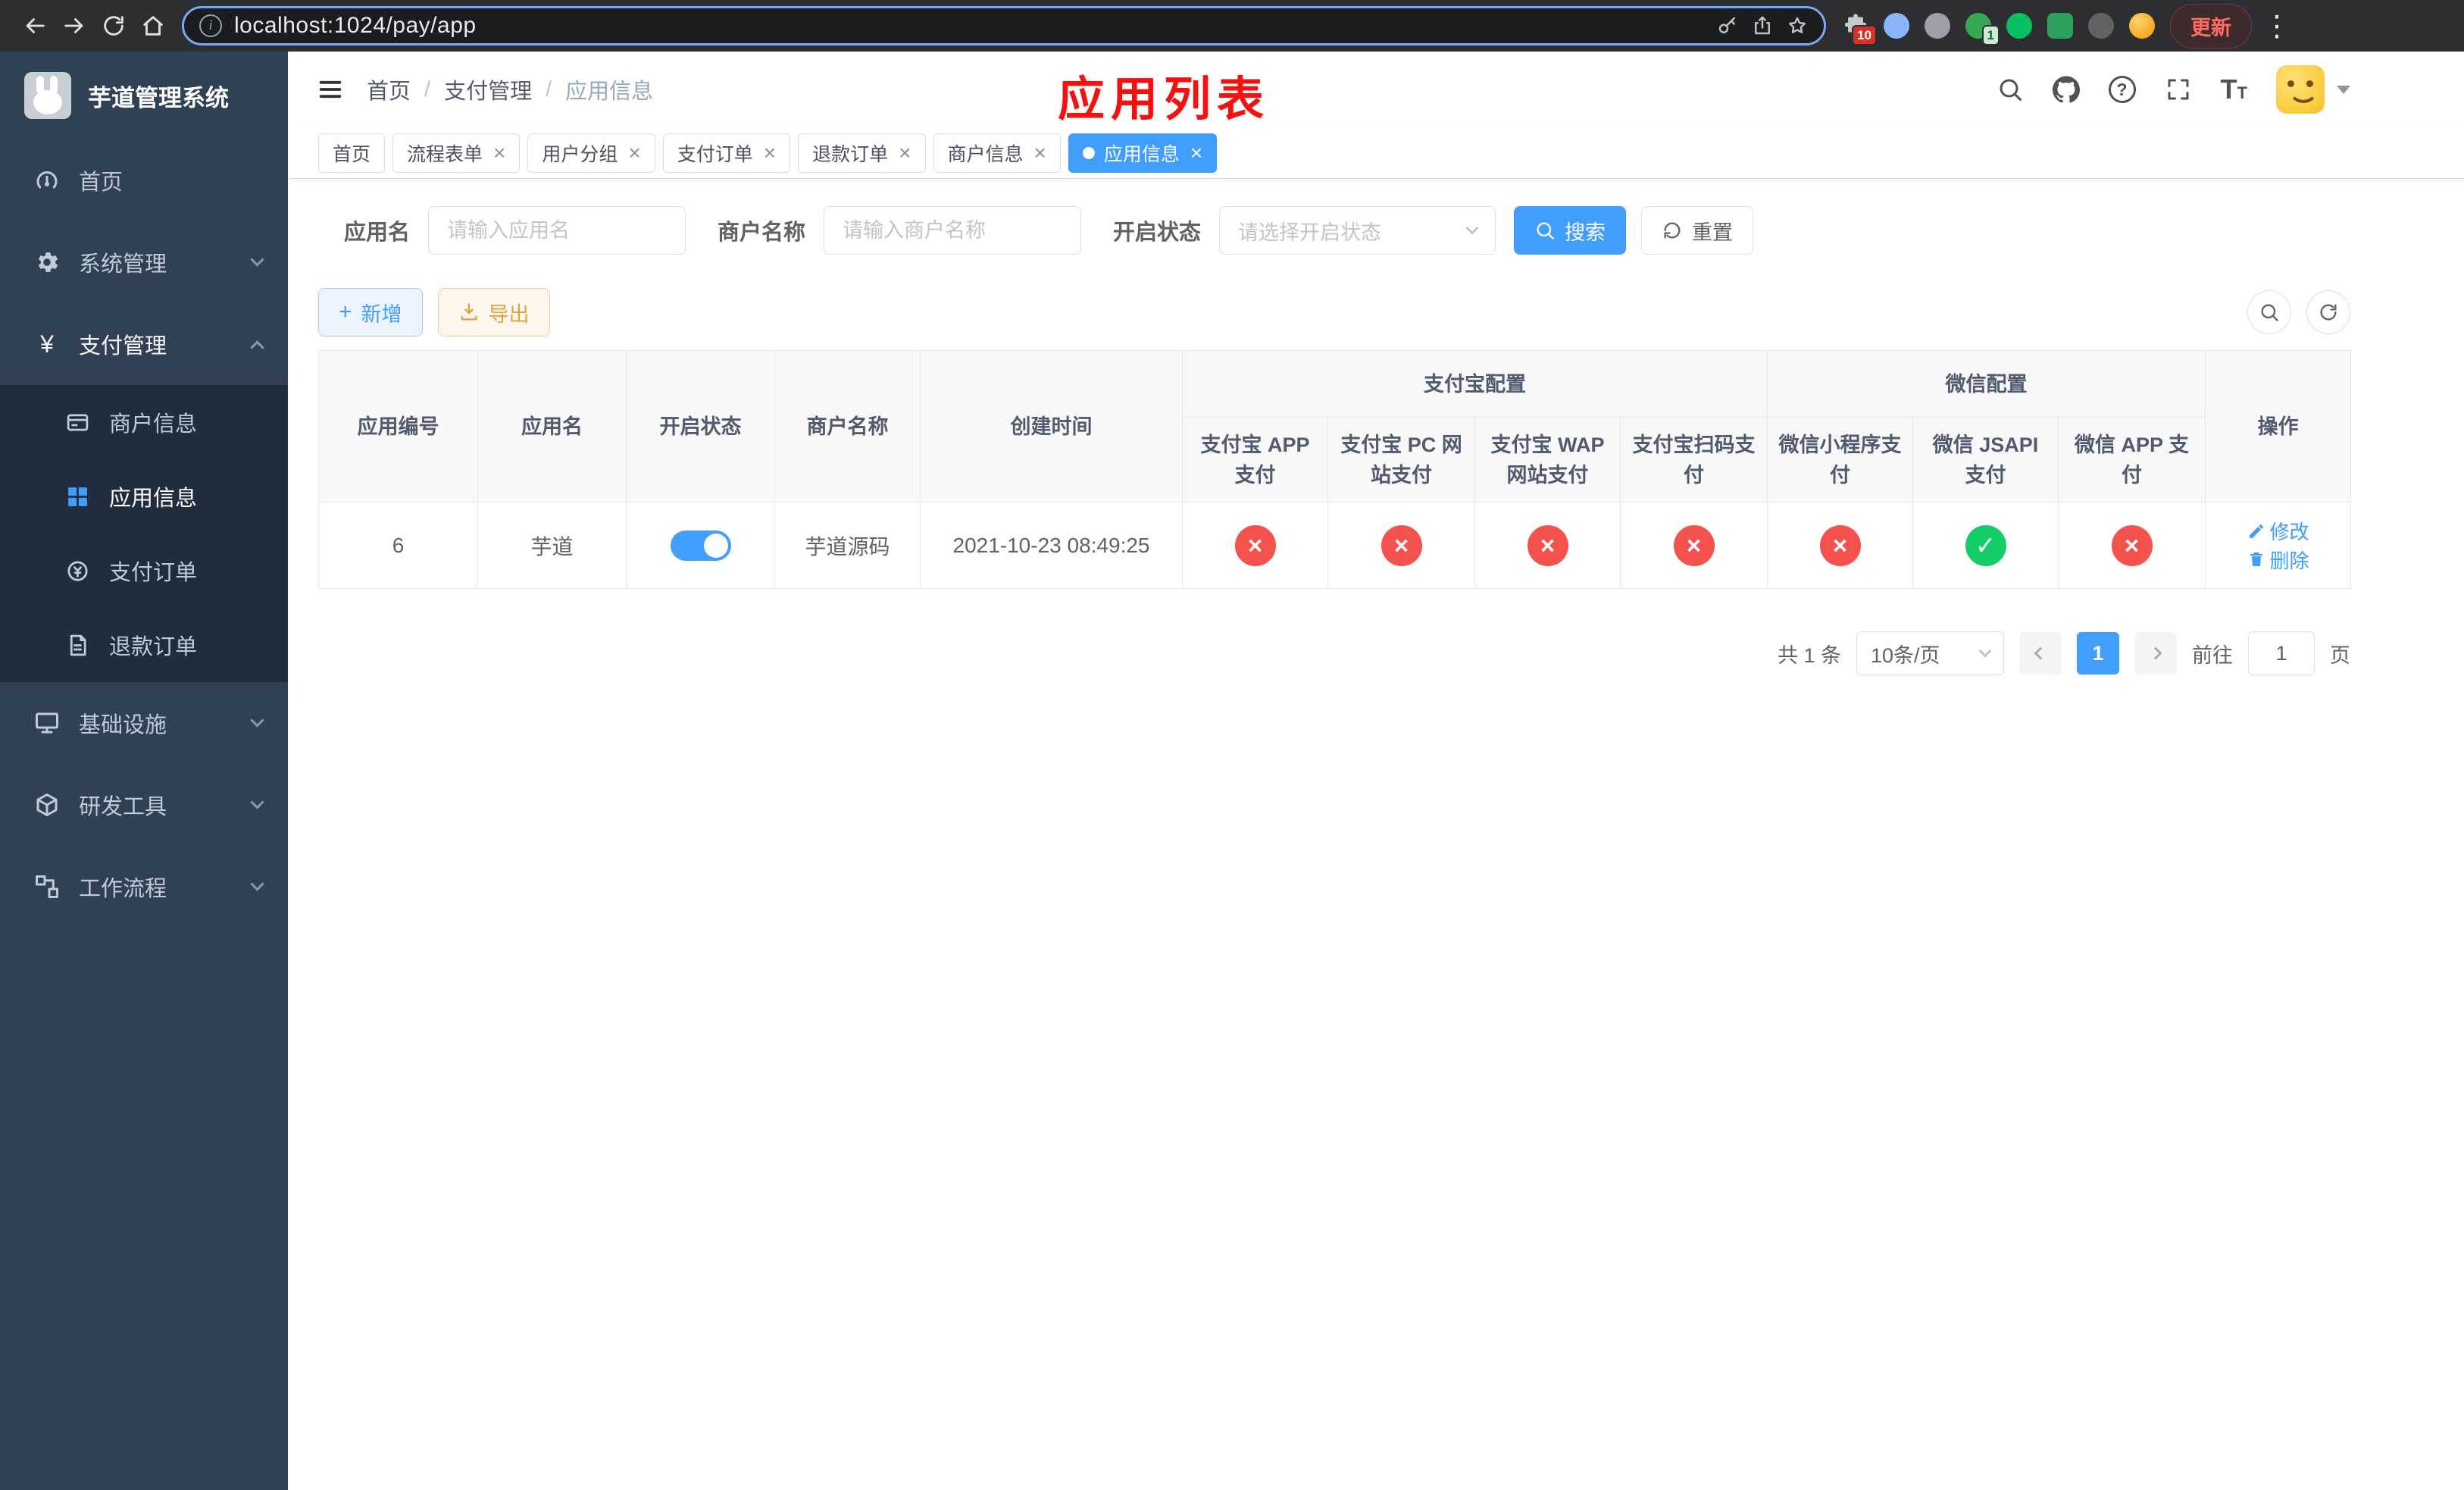 The width and height of the screenshot is (2464, 1490). What do you see at coordinates (1980, 27) in the screenshot?
I see `extension-icon-green-badged: 1` at bounding box center [1980, 27].